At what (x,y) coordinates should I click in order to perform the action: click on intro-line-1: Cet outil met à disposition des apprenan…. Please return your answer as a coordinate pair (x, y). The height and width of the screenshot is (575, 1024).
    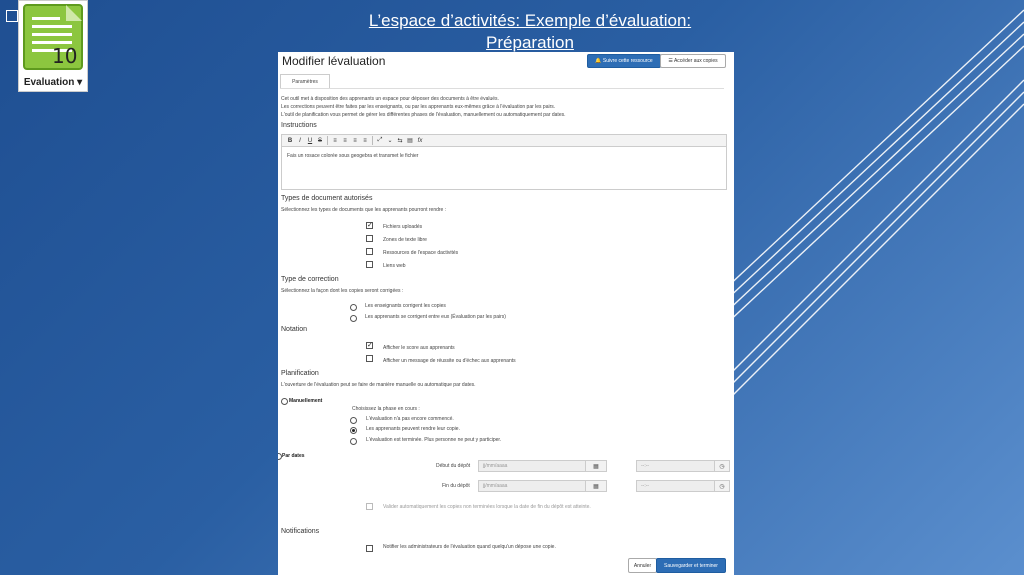
    Looking at the image, I should click on (390, 99).